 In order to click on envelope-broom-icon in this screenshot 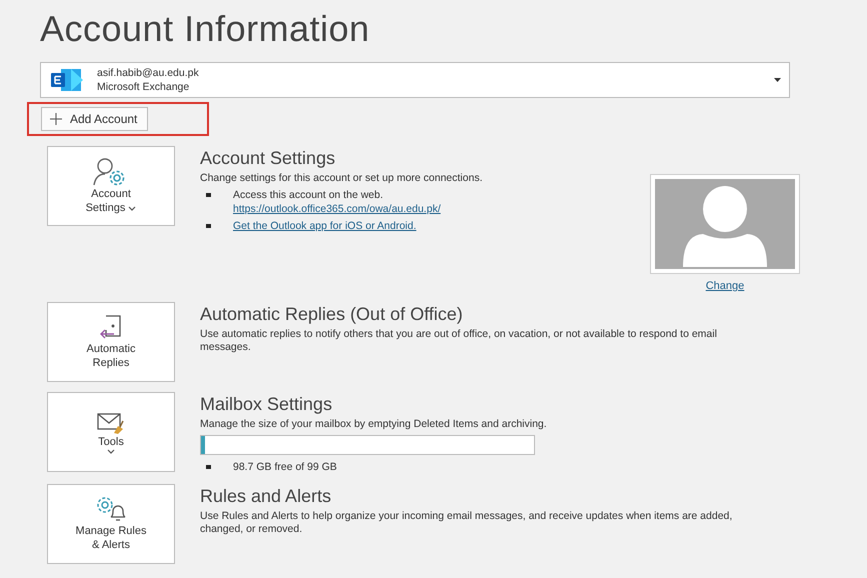, I will do `click(111, 422)`.